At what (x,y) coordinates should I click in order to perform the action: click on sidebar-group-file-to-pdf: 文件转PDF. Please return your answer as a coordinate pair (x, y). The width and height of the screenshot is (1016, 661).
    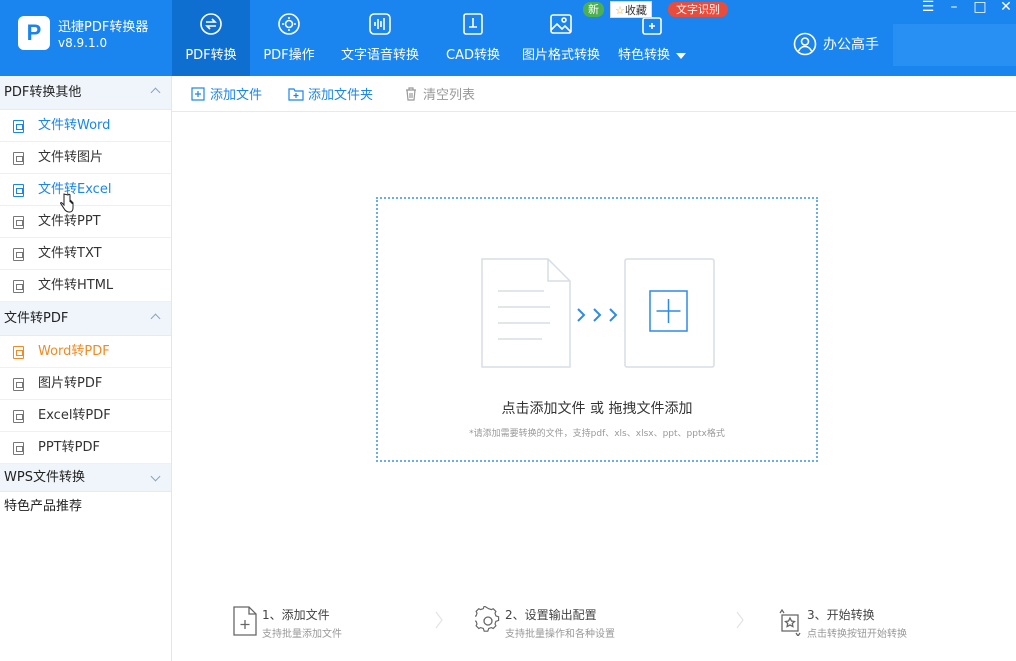
    Looking at the image, I should click on (85, 319).